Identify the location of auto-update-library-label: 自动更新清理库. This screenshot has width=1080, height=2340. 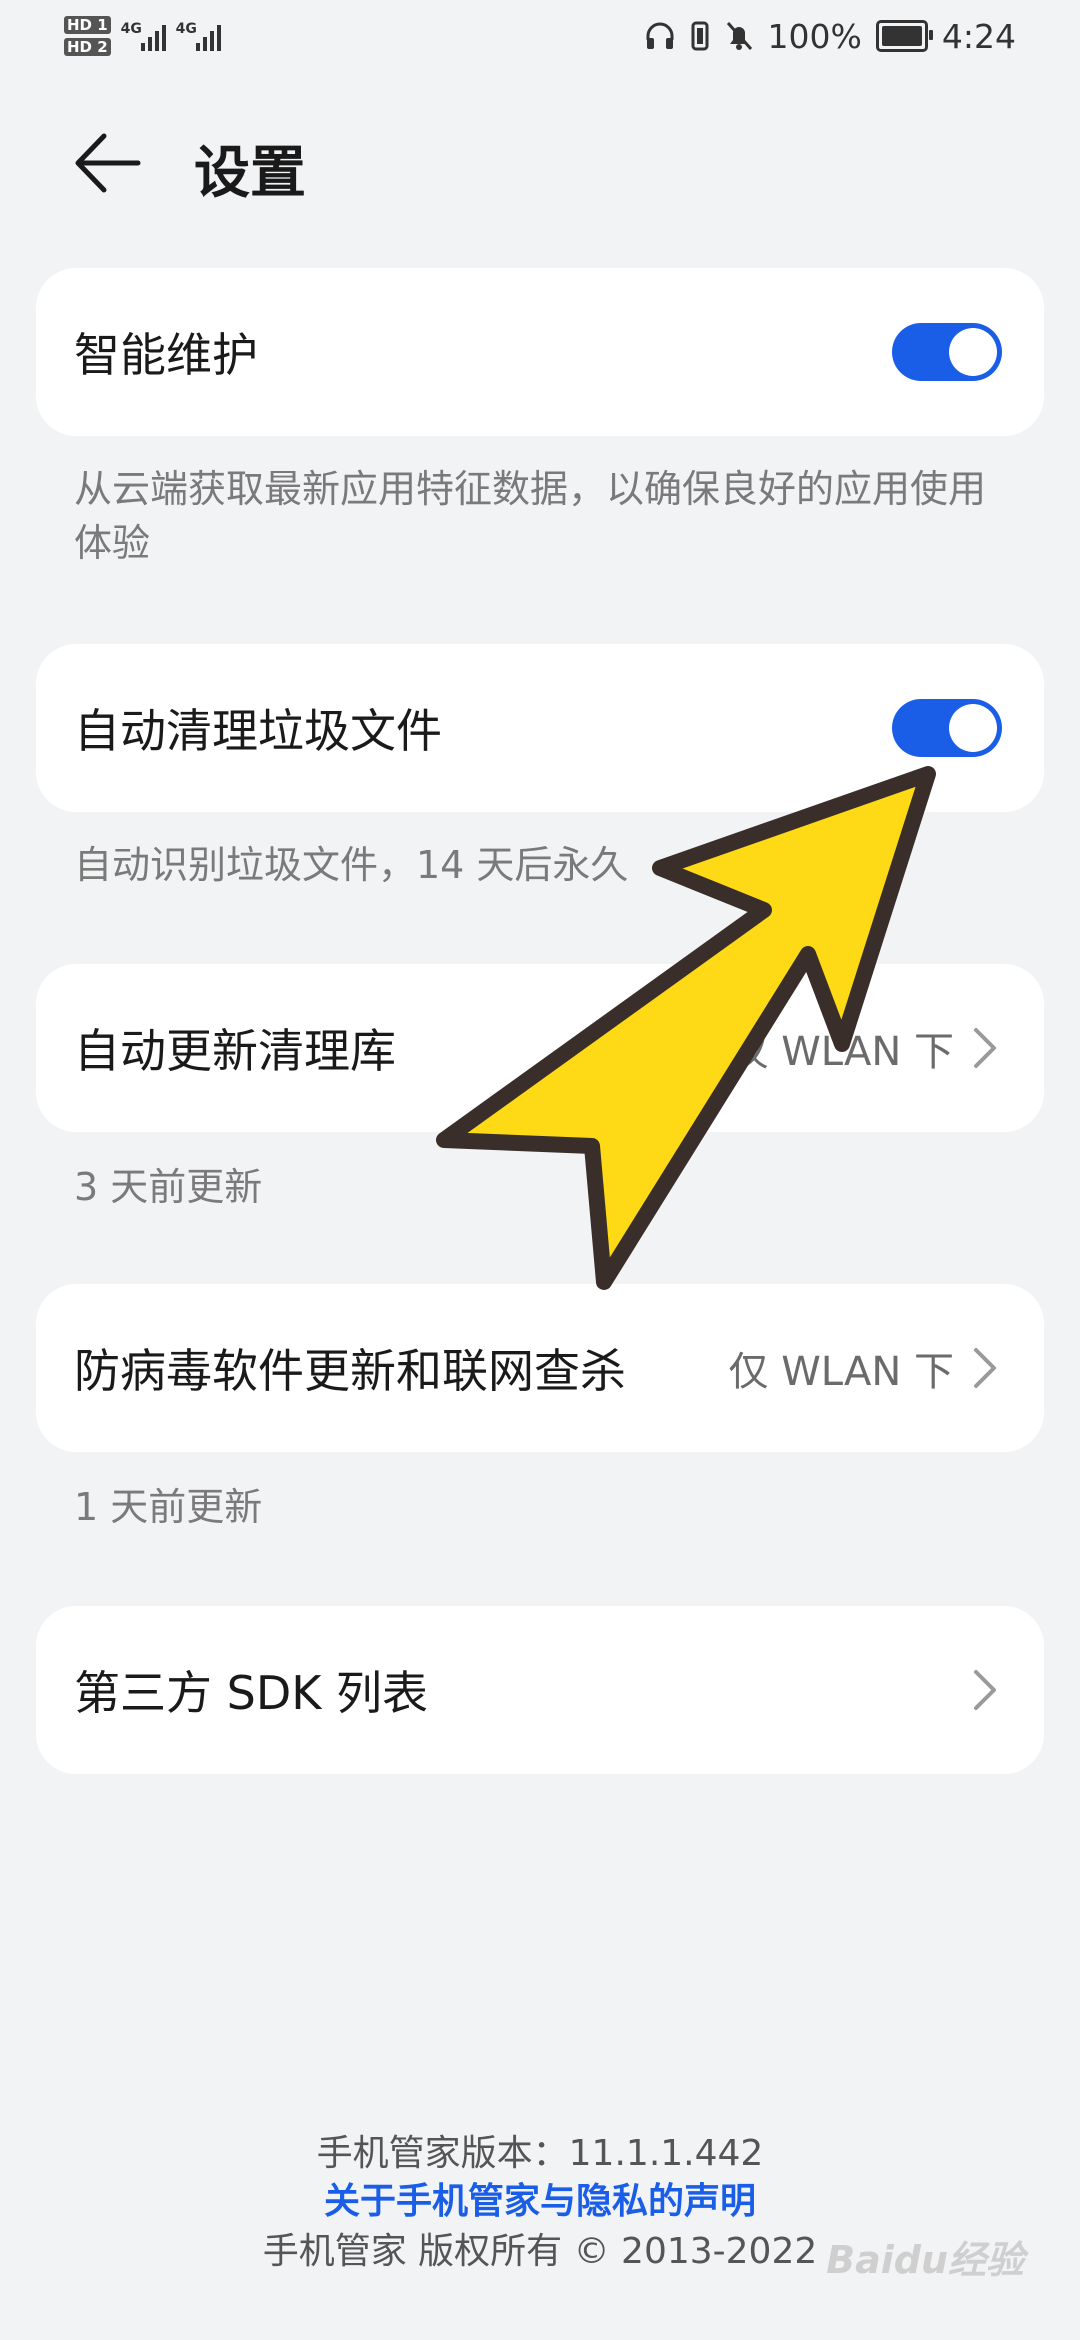
(235, 1051).